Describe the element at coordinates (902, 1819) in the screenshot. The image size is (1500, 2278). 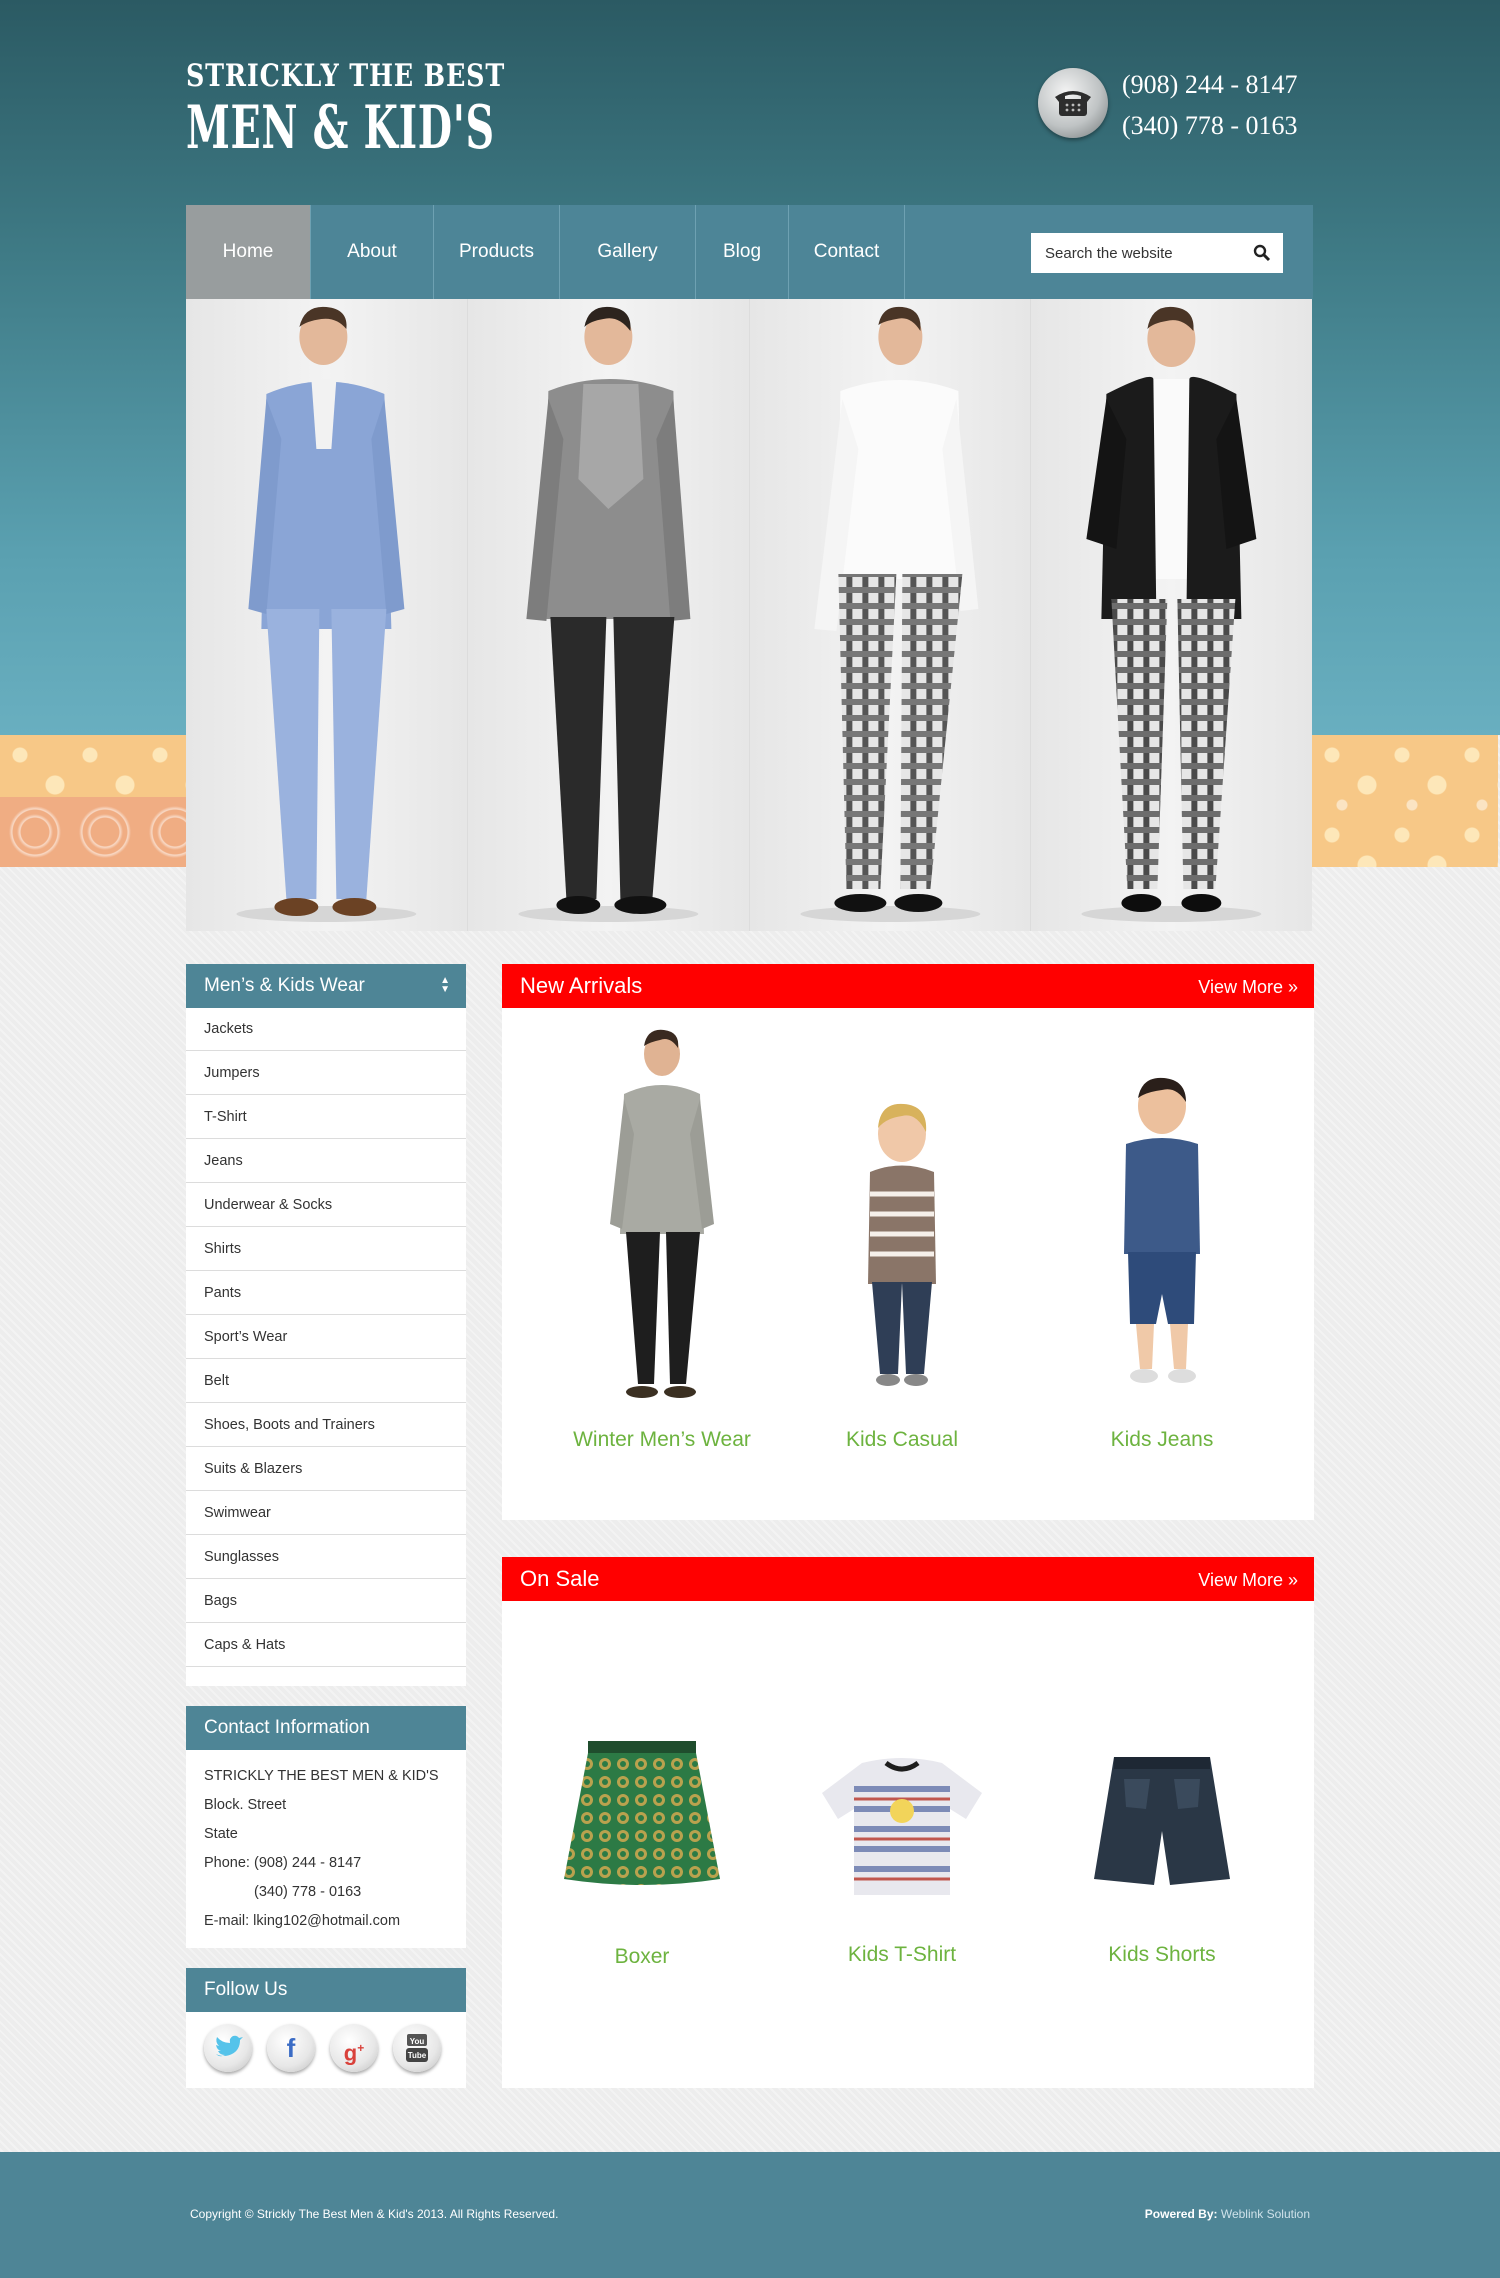
I see `product-image-kids-t-shirt` at that location.